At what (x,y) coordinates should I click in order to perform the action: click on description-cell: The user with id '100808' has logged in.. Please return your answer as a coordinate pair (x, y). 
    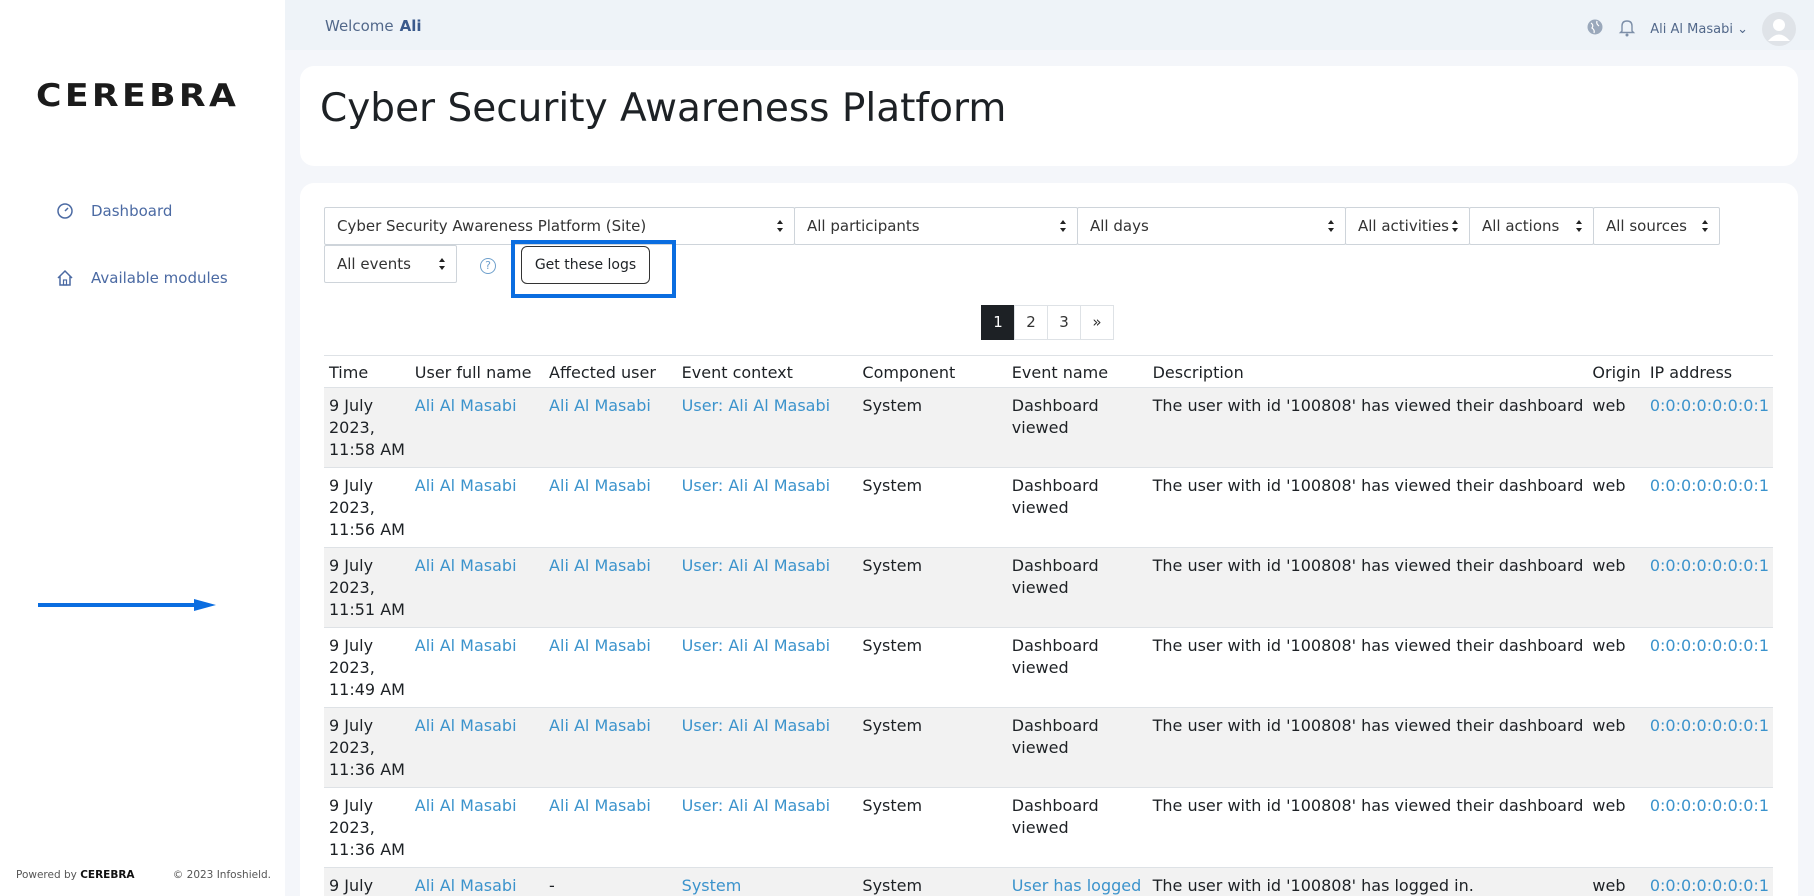
    Looking at the image, I should click on (1367, 881).